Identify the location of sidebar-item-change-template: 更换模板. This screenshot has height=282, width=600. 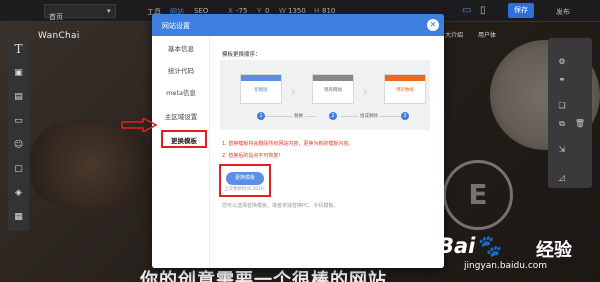
(184, 139).